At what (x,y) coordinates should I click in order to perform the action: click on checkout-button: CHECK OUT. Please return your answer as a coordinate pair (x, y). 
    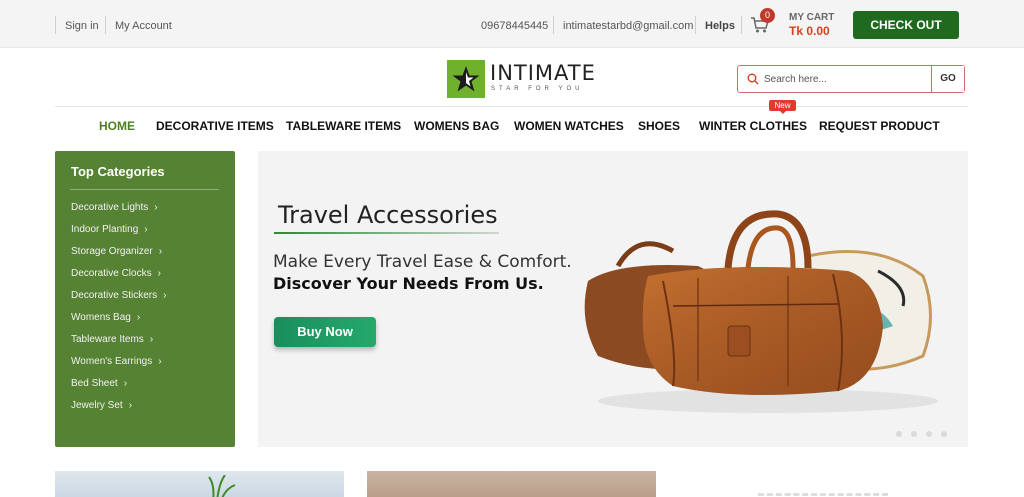
    Looking at the image, I should click on (906, 25).